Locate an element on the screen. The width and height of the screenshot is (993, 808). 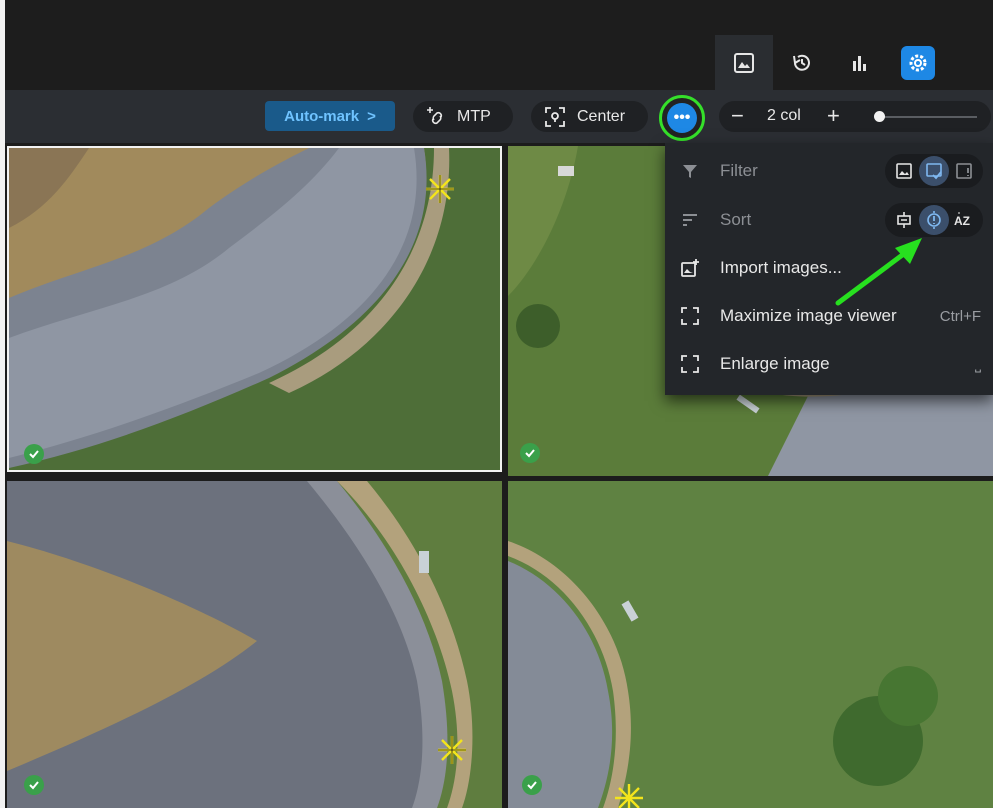
zoom-in-button: + is located at coordinates (833, 116).